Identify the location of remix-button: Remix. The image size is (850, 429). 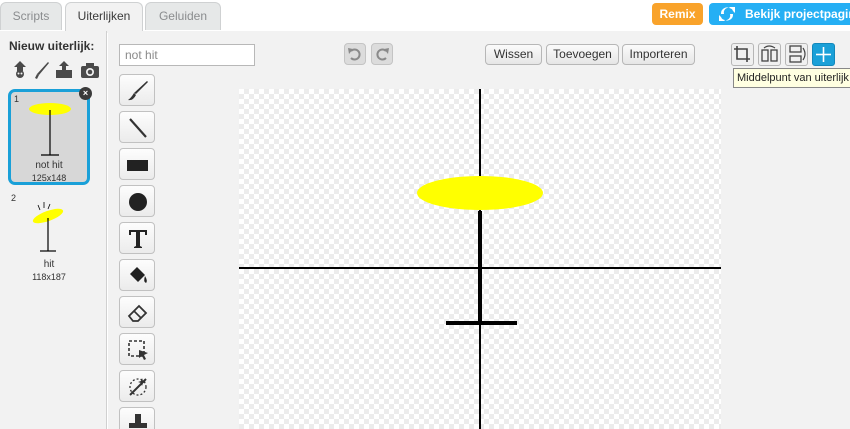
(677, 14).